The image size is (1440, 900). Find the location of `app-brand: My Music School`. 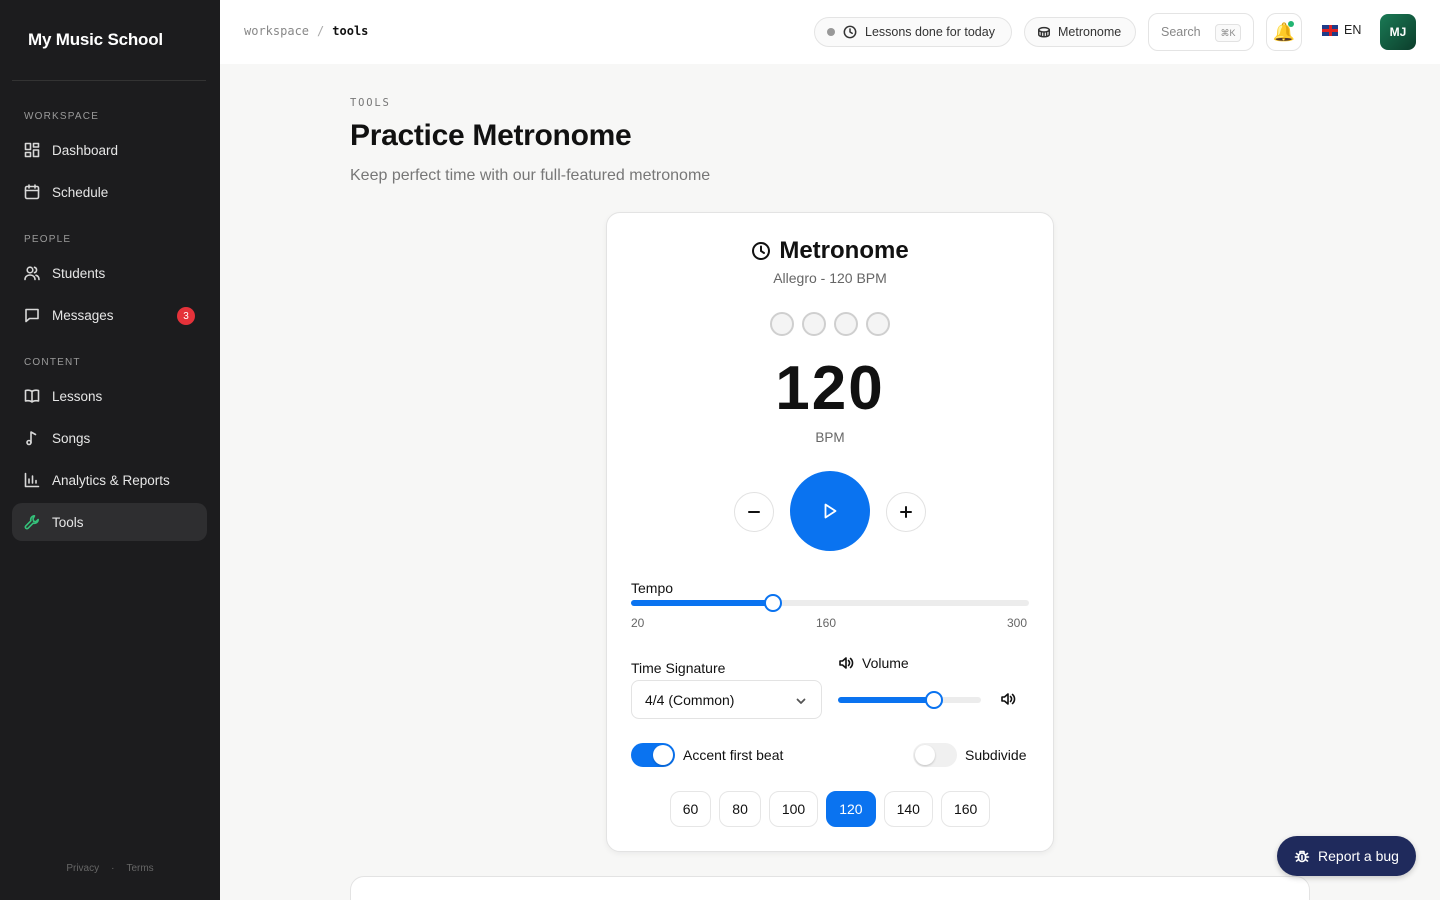

app-brand: My Music School is located at coordinates (95, 40).